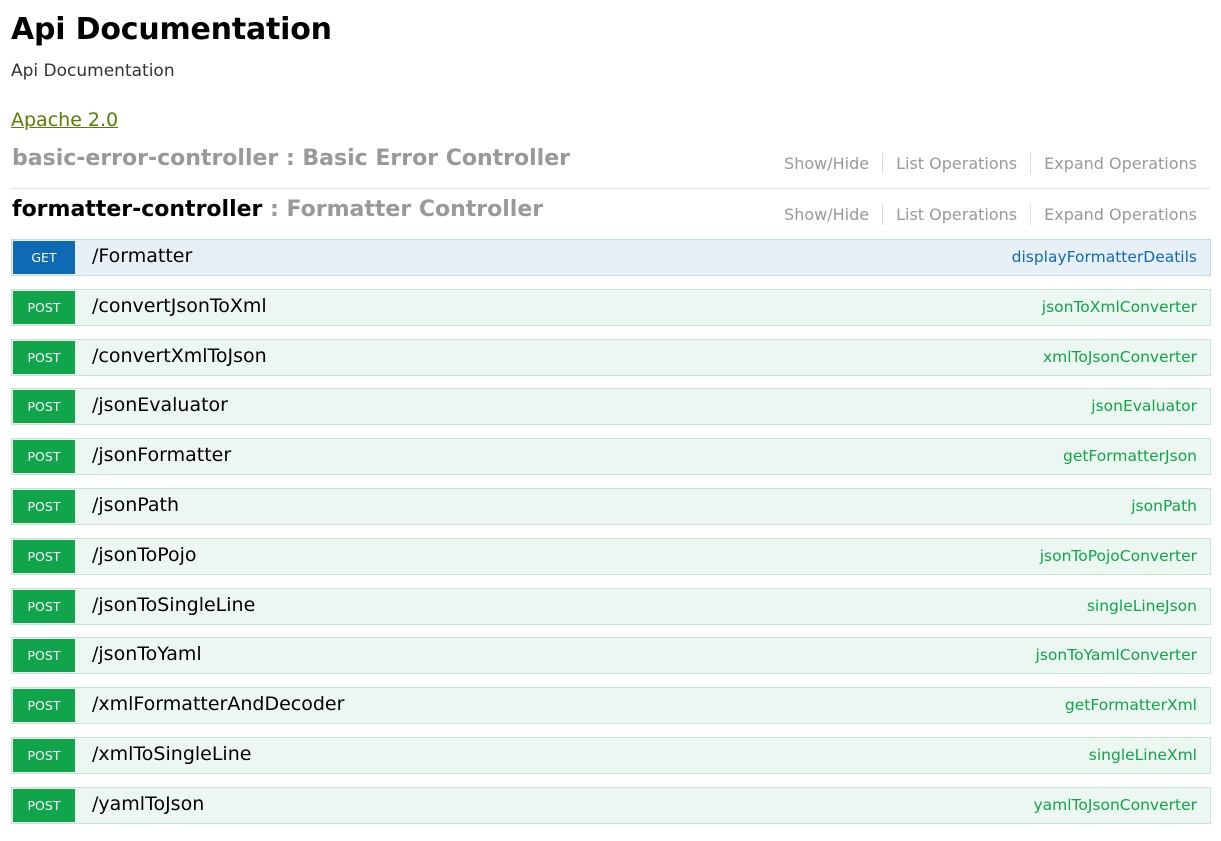 The image size is (1221, 841). I want to click on endpoint-nickname: jsonToXmlConverter, so click(1119, 307).